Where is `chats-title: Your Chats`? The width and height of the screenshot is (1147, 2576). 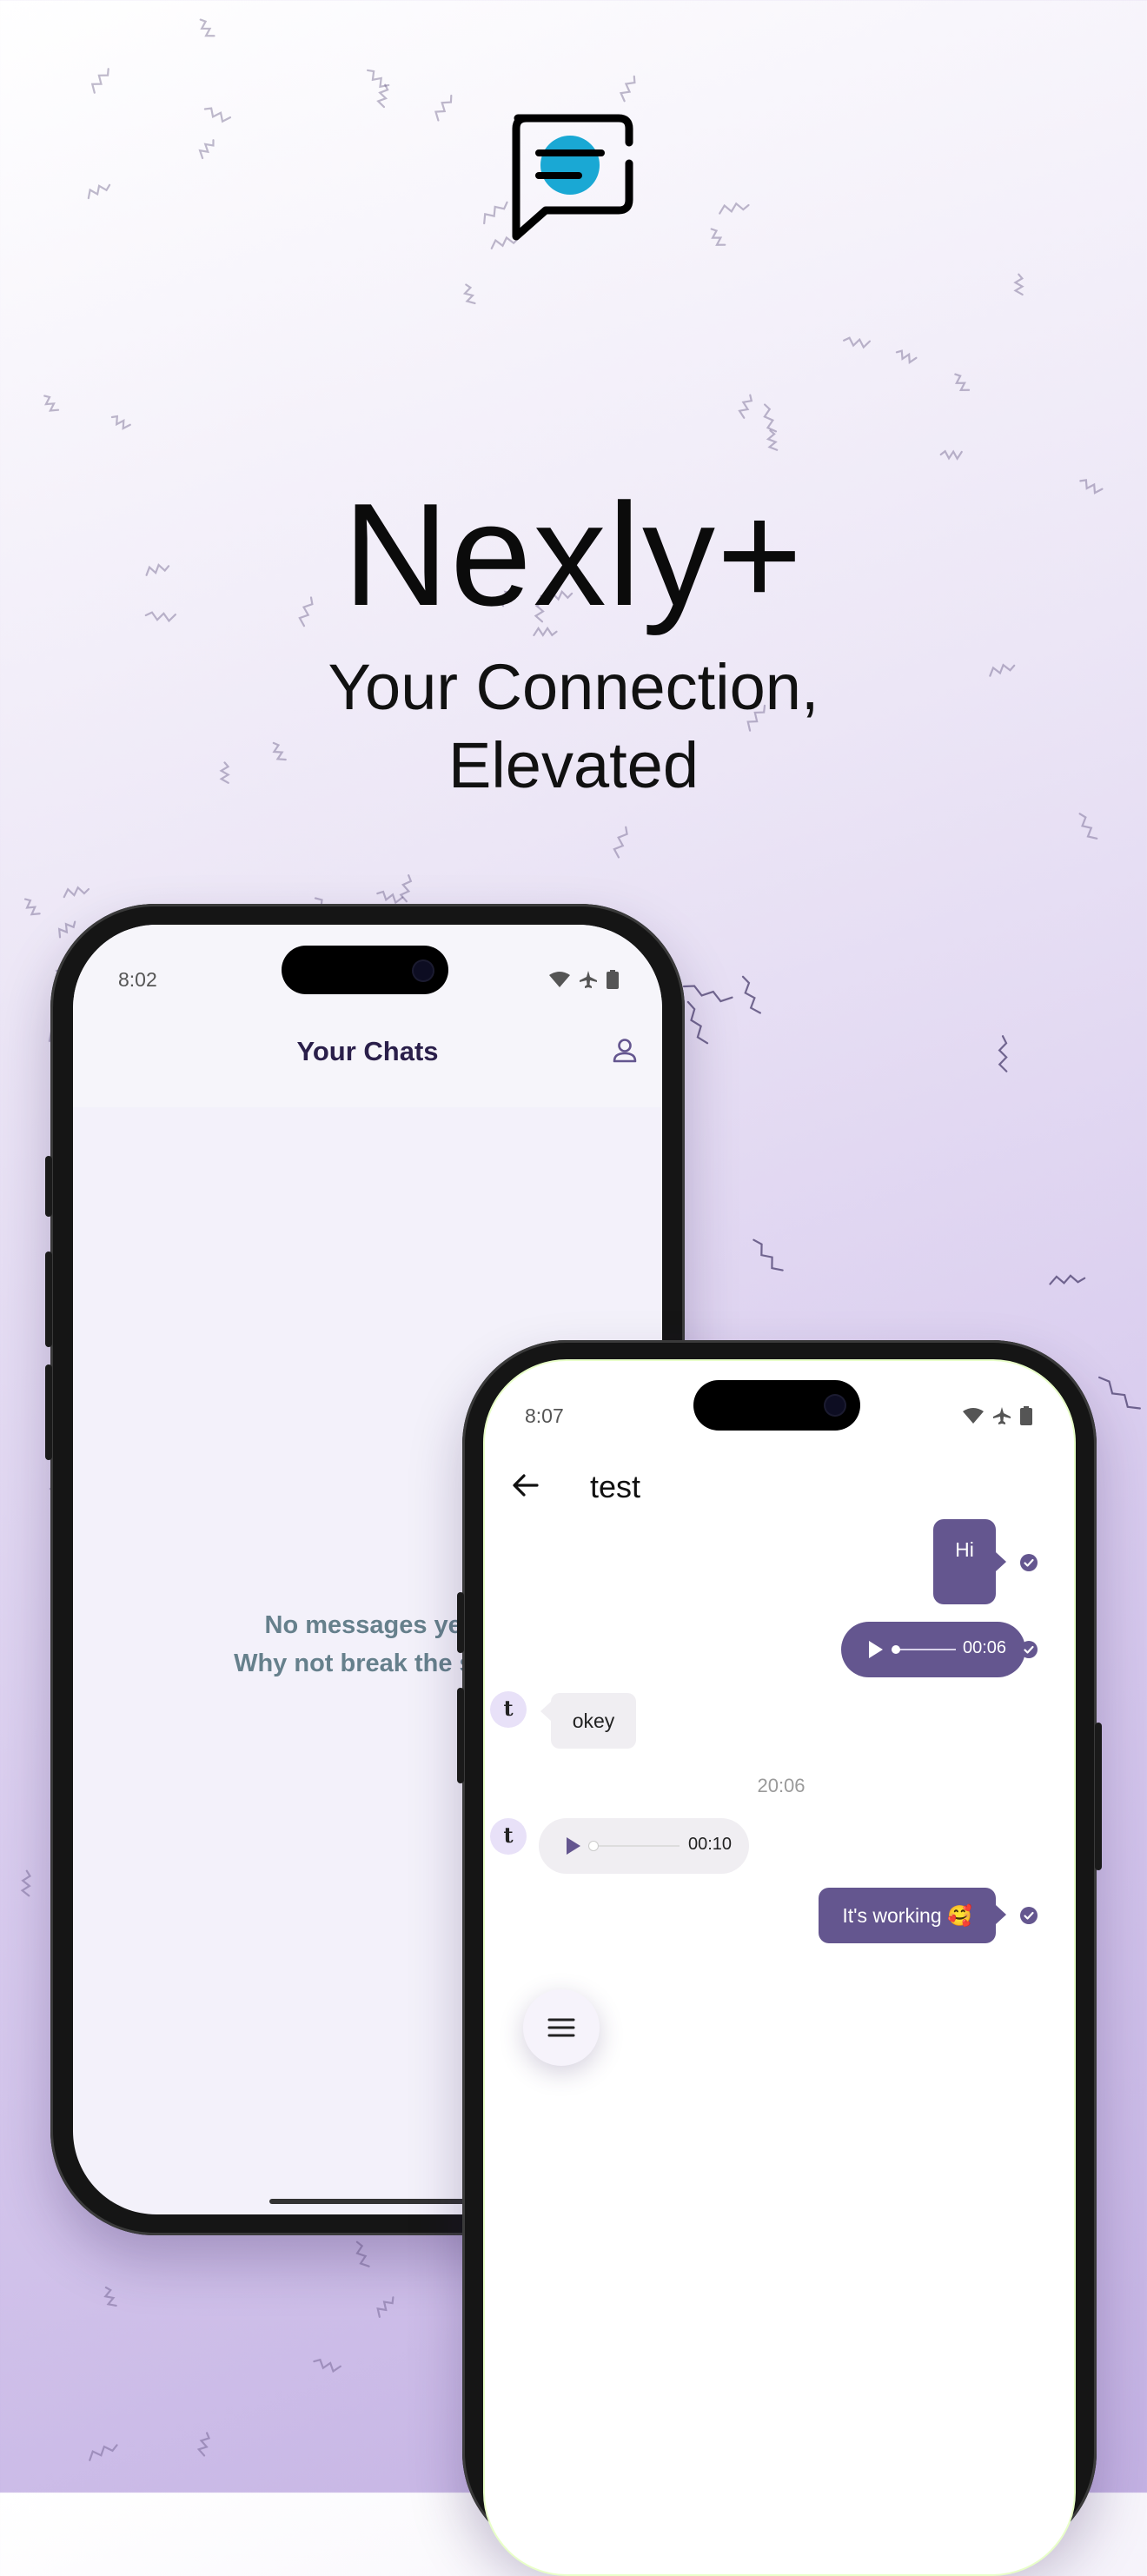 chats-title: Your Chats is located at coordinates (367, 1051).